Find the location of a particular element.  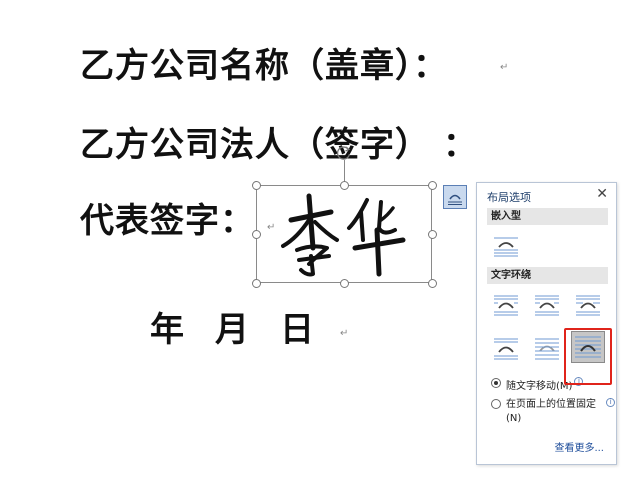

year-label: 年 is located at coordinates (167, 330).